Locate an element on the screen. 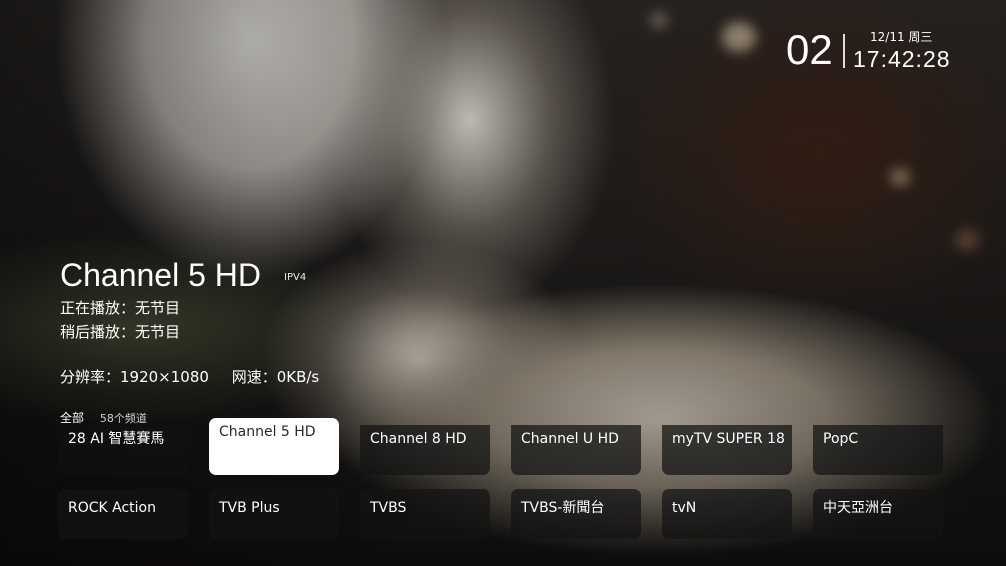  clock-divider is located at coordinates (844, 51).